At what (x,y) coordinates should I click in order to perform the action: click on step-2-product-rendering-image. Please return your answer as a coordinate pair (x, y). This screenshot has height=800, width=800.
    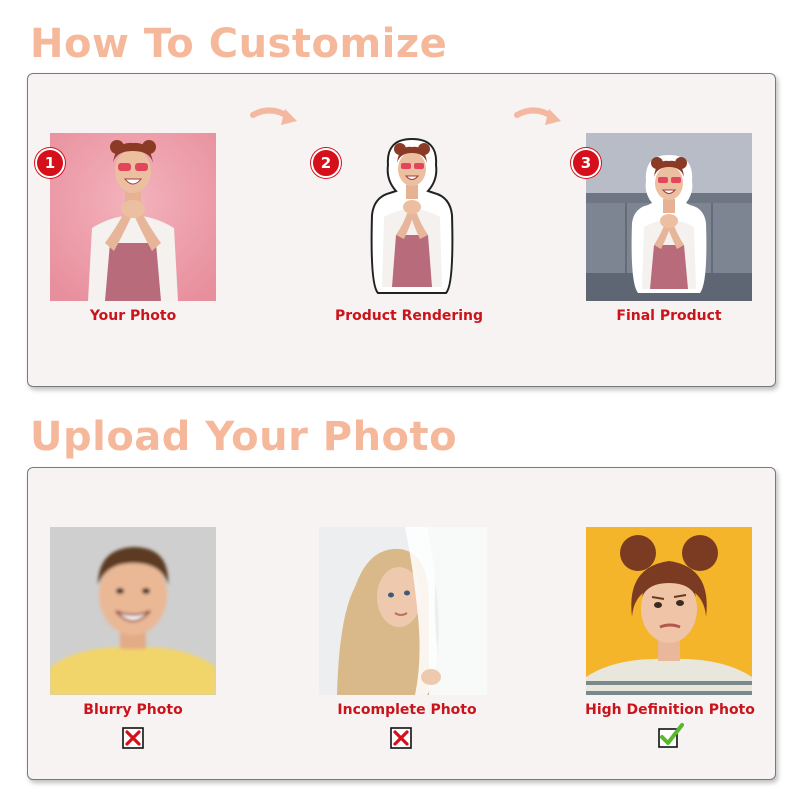
    Looking at the image, I should click on (412, 215).